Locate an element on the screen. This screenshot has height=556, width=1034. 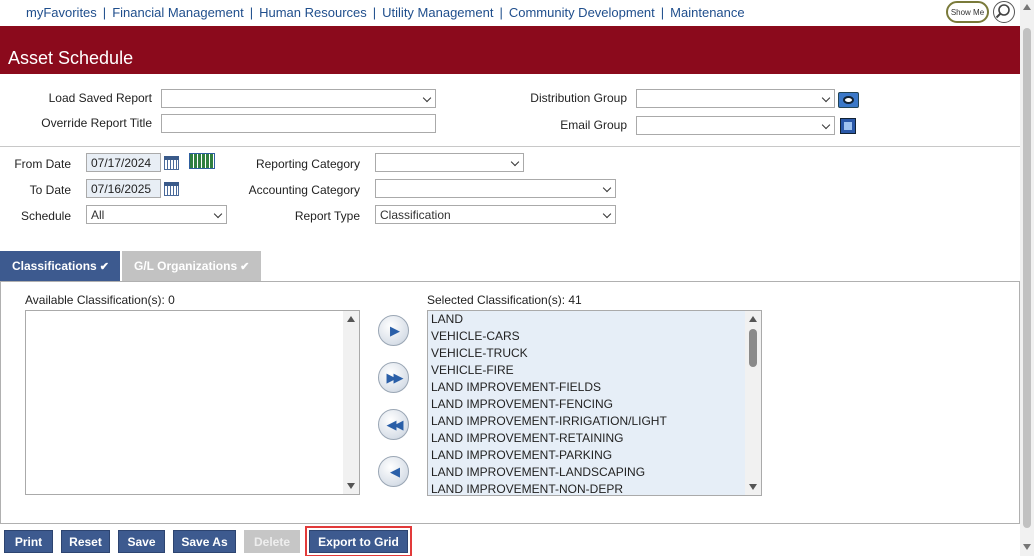
list-item: VEHICLE-TRUCK is located at coordinates (594, 353).